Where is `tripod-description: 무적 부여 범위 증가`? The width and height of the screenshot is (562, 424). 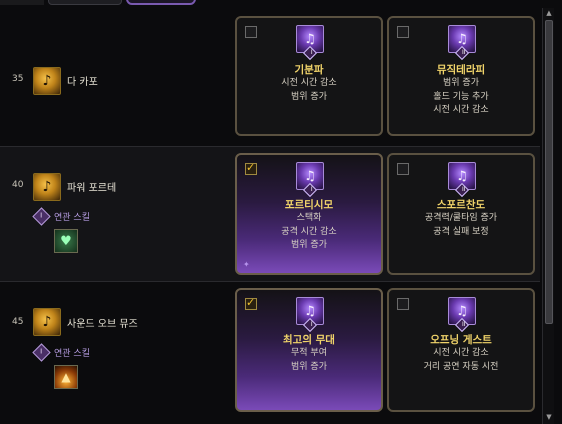 tripod-description: 무적 부여 범위 증가 is located at coordinates (309, 360).